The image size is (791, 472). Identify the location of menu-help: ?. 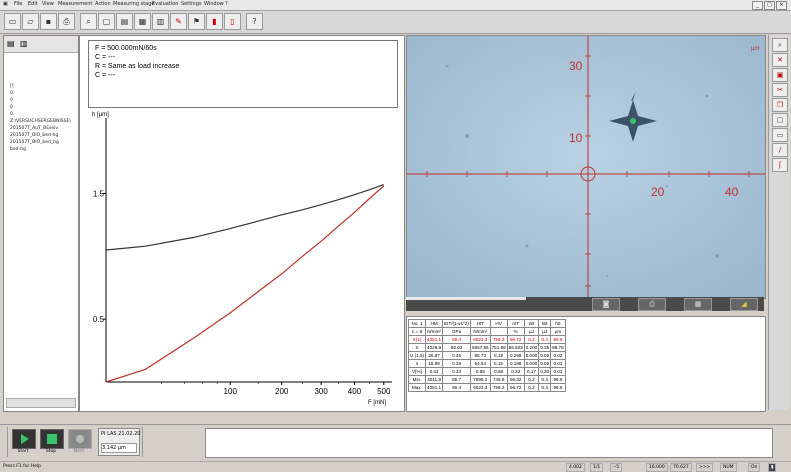
(226, 4).